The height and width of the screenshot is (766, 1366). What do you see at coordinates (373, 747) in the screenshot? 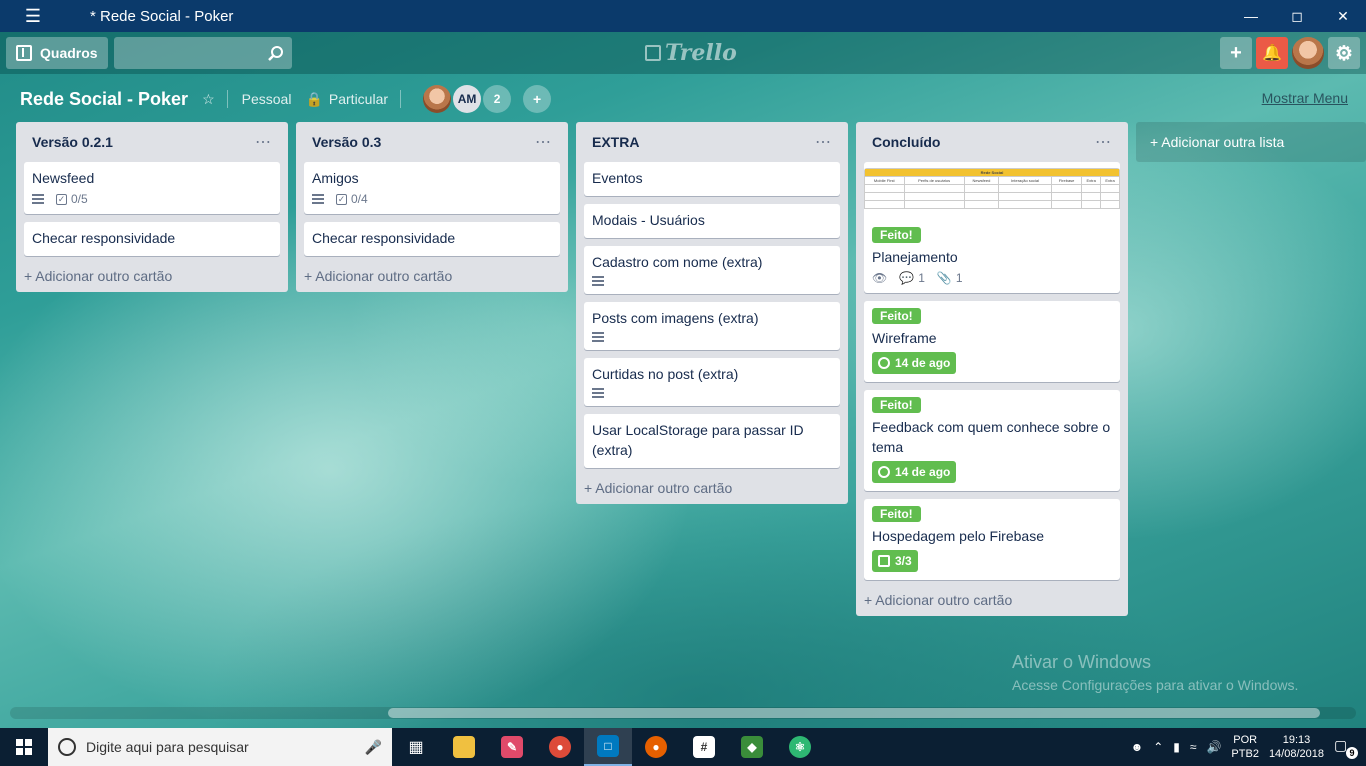
I see `microphone-icon: 🎤` at bounding box center [373, 747].